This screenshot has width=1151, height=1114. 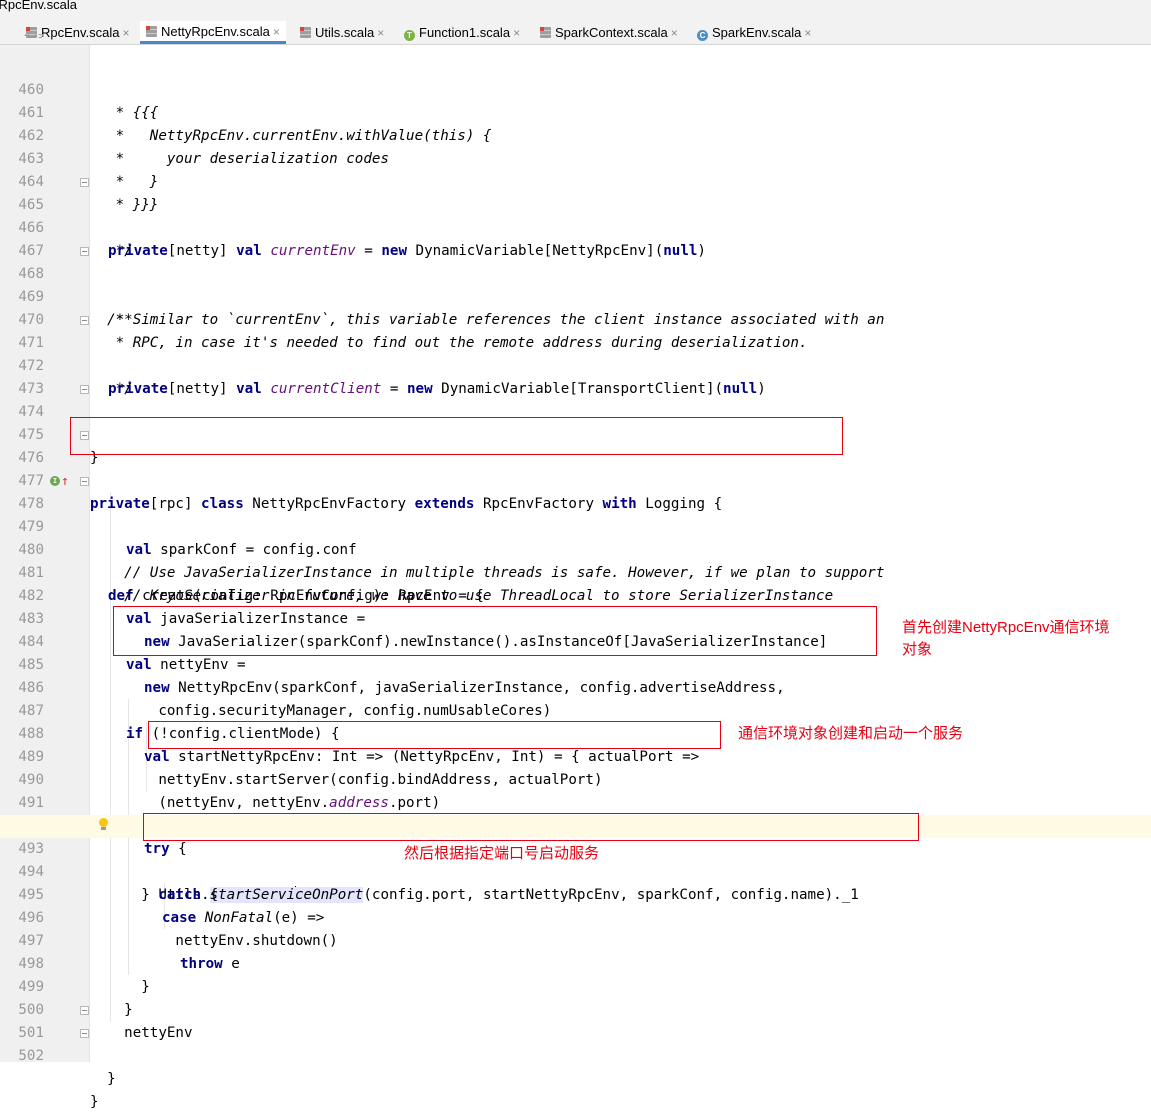 What do you see at coordinates (1006, 638) in the screenshot?
I see `annotation-create-env: 首先创建NettyRpcEnv通信环境 对象` at bounding box center [1006, 638].